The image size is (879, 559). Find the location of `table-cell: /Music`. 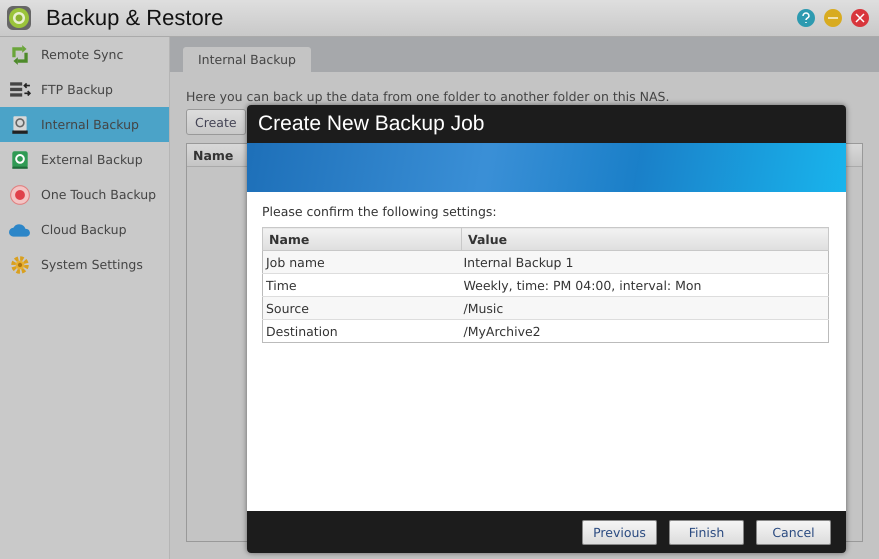

table-cell: /Music is located at coordinates (645, 308).